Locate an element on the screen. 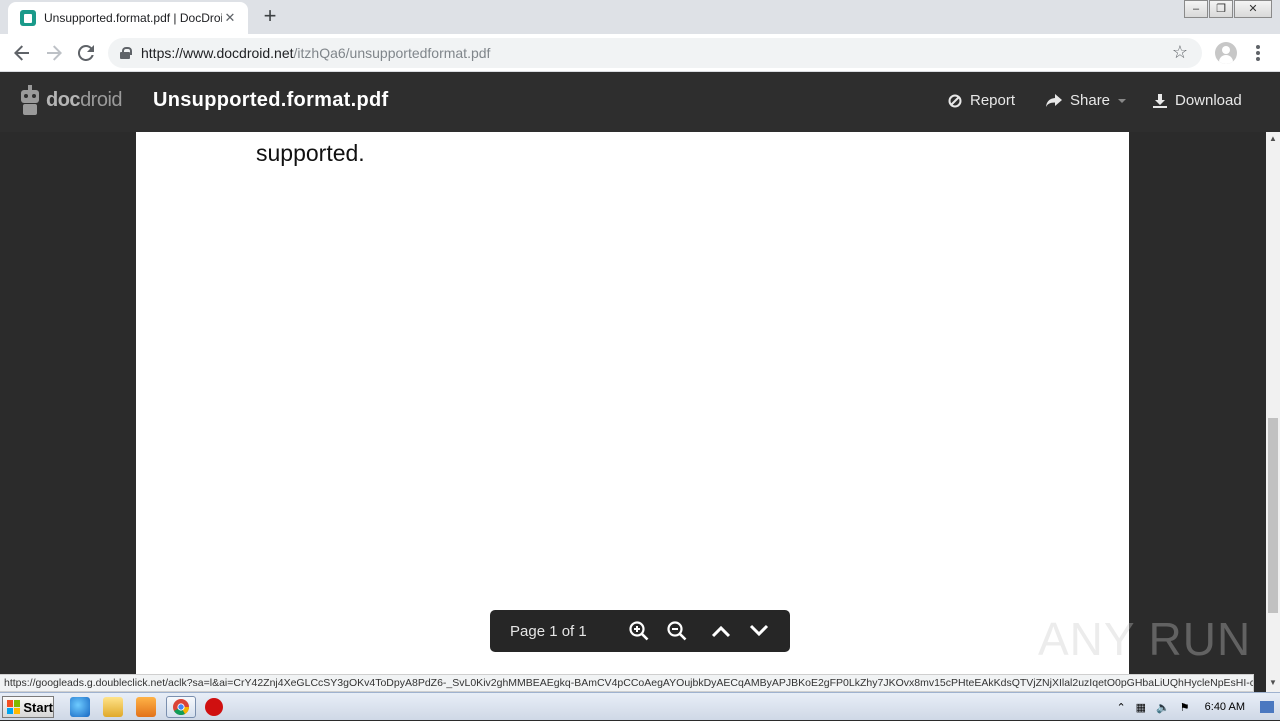 The image size is (1280, 721). page-indicator: Page 1 of 1 is located at coordinates (548, 631).